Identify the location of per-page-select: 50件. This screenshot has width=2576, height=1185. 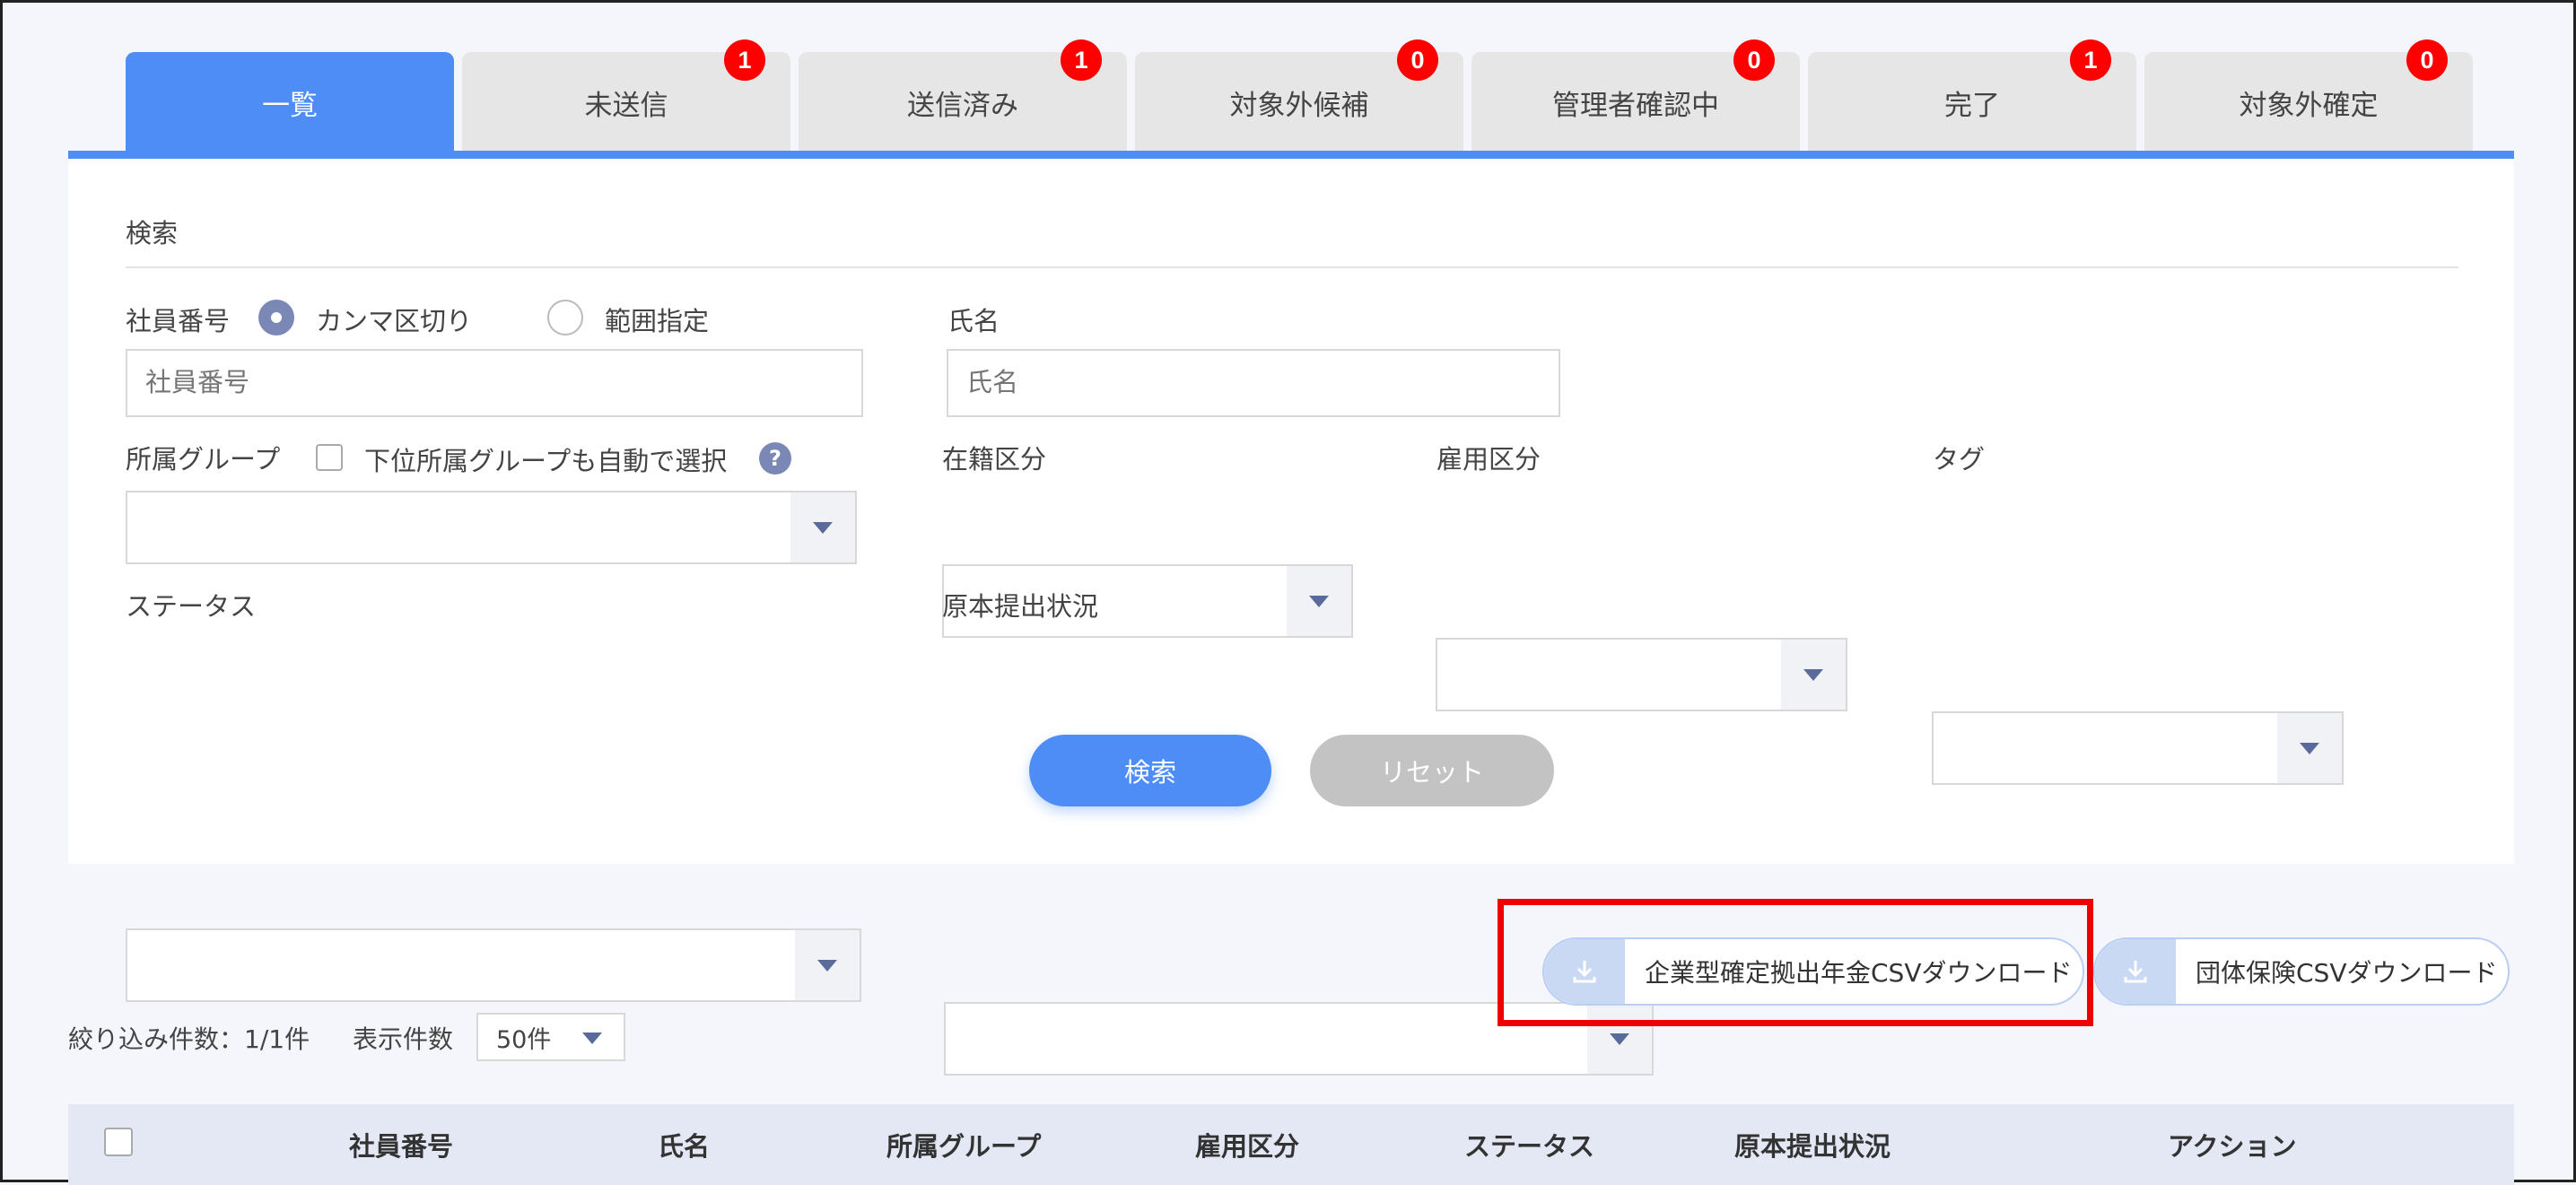
(551, 1037).